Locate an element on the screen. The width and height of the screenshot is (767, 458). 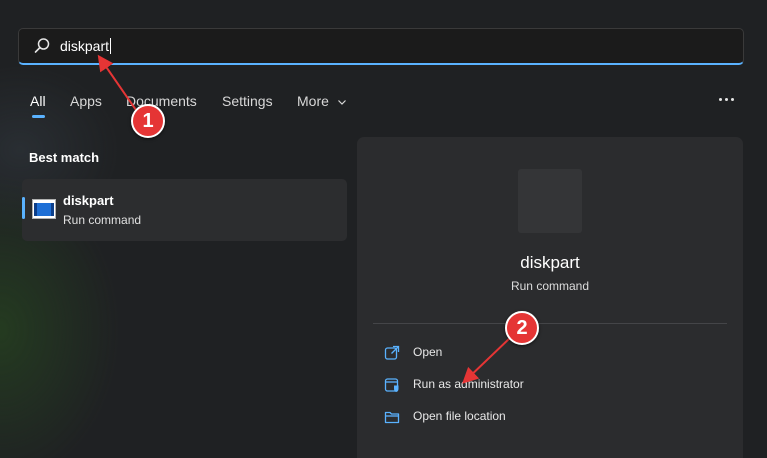
search-box: diskpart is located at coordinates (381, 46).